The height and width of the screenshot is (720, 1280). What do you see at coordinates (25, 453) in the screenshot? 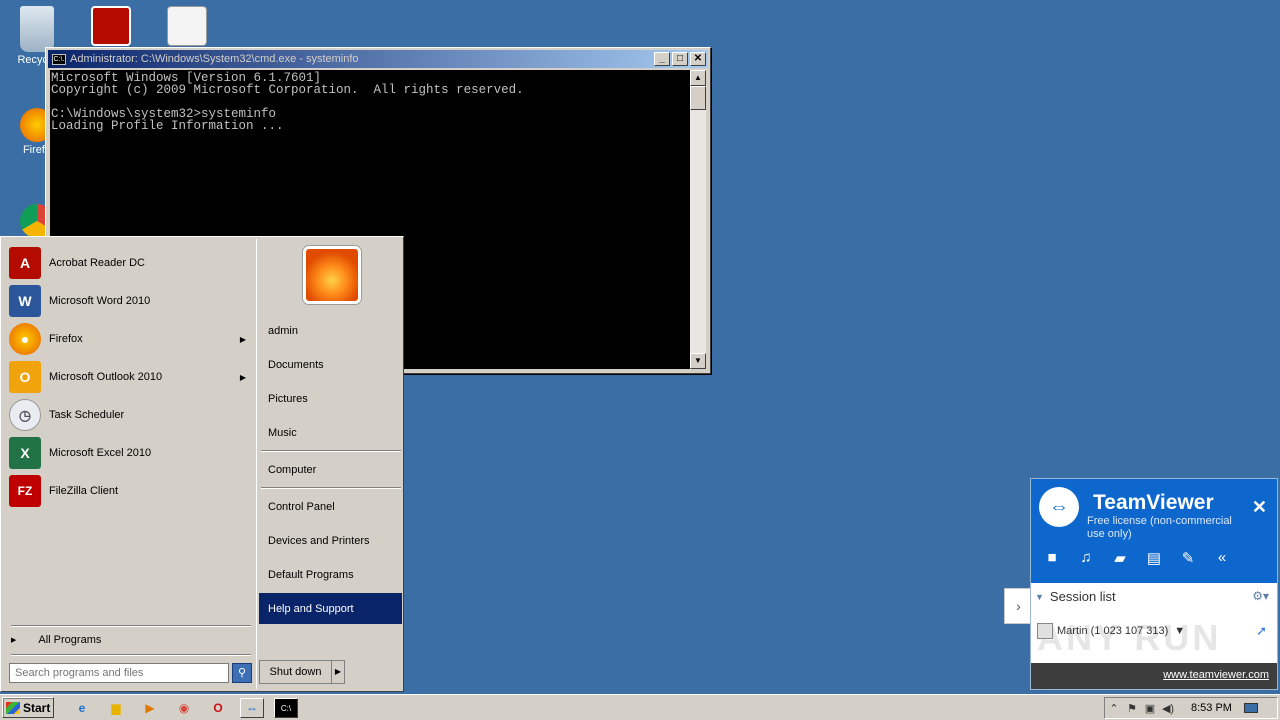
I see `excel-icon: X` at bounding box center [25, 453].